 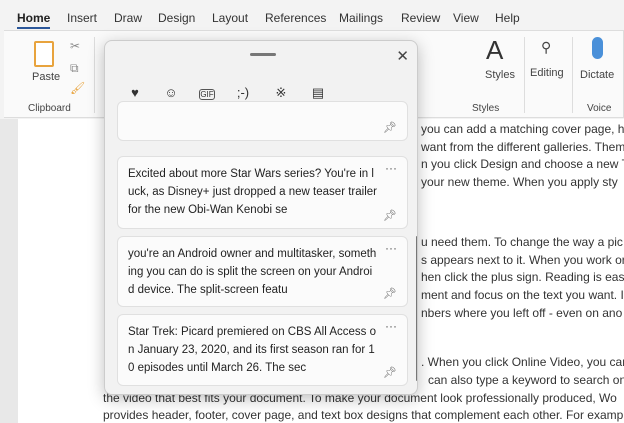 What do you see at coordinates (49, 108) in the screenshot?
I see `clipboard-group-label: Clipboard` at bounding box center [49, 108].